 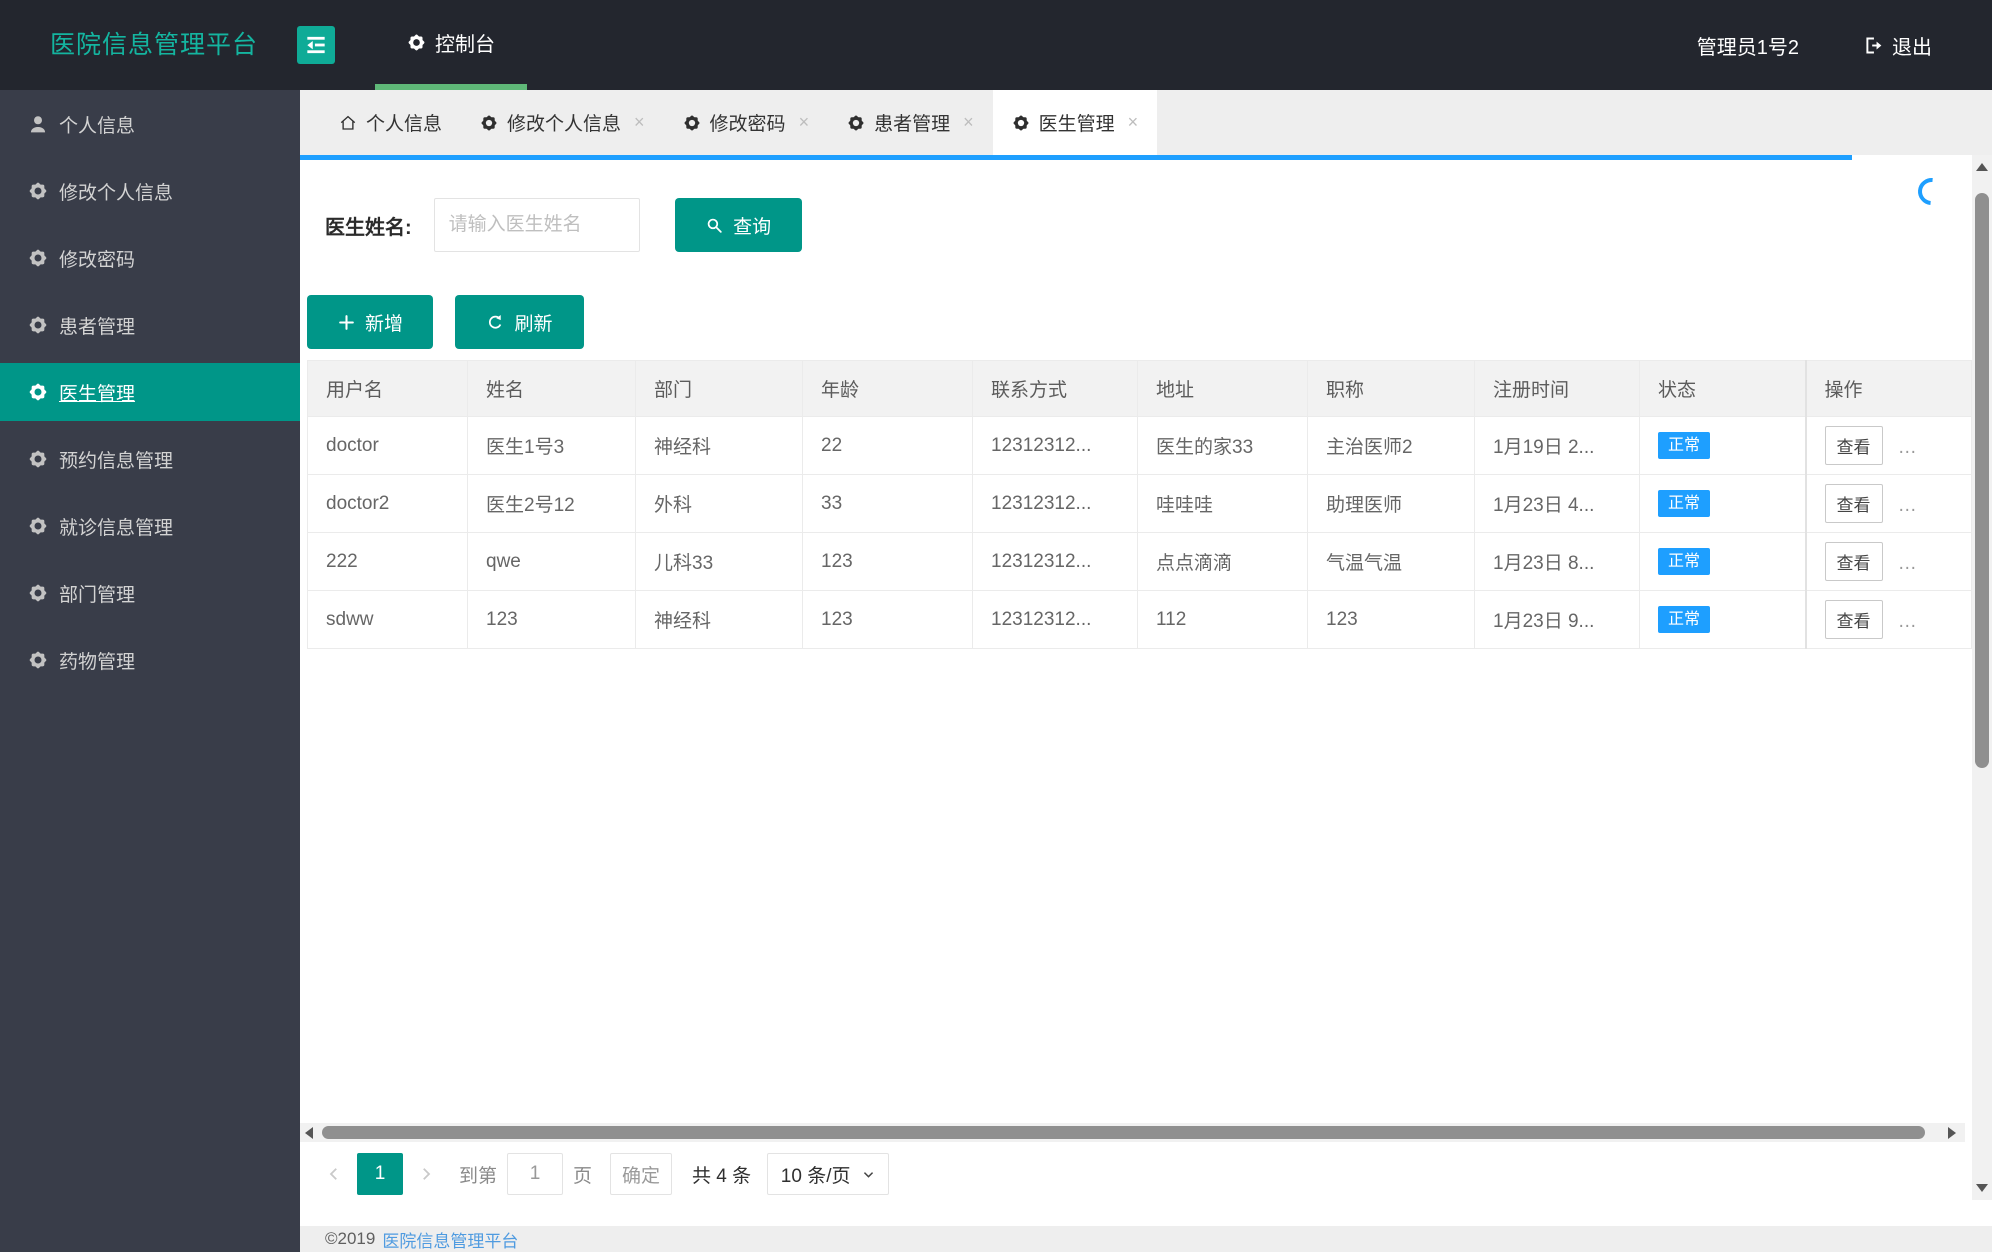 I want to click on scroll-up-arrow-icon, so click(x=1982, y=167).